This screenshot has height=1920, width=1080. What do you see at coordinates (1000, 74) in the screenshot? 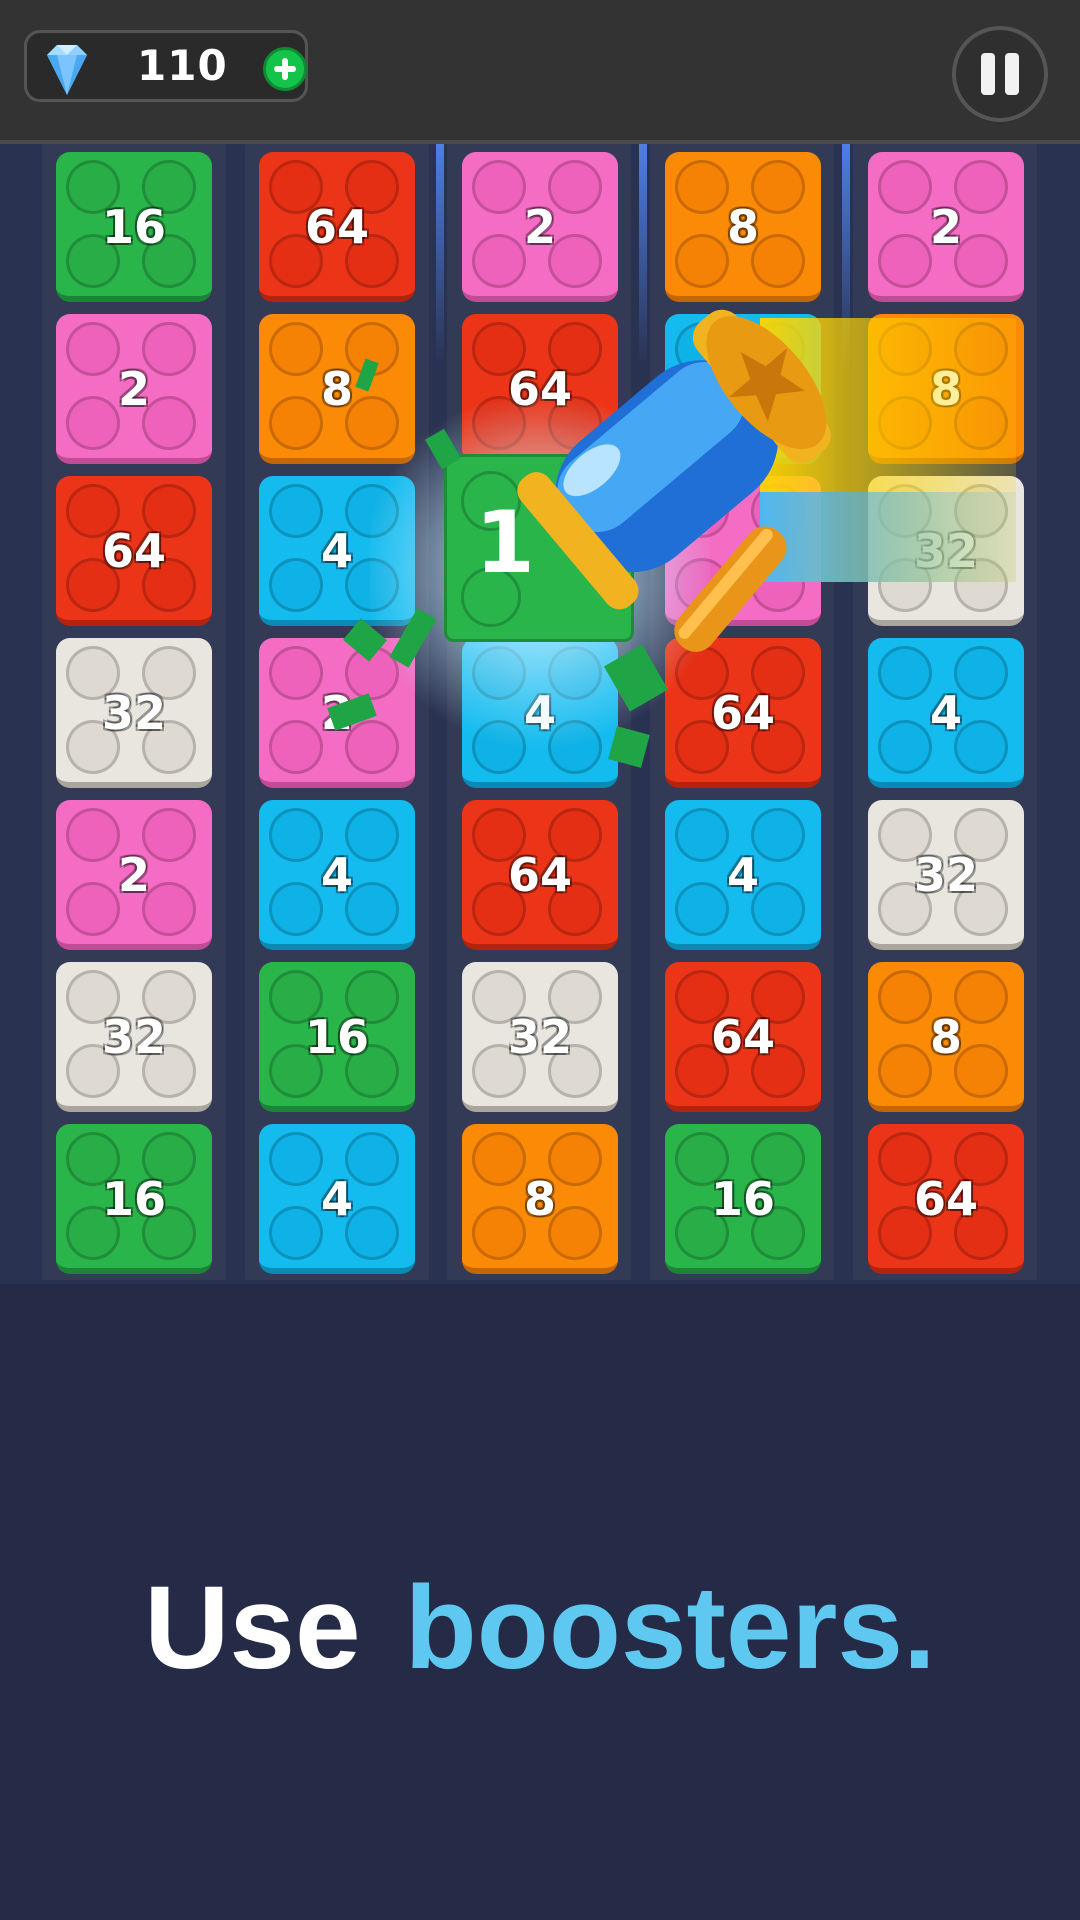
I see `pause-button` at bounding box center [1000, 74].